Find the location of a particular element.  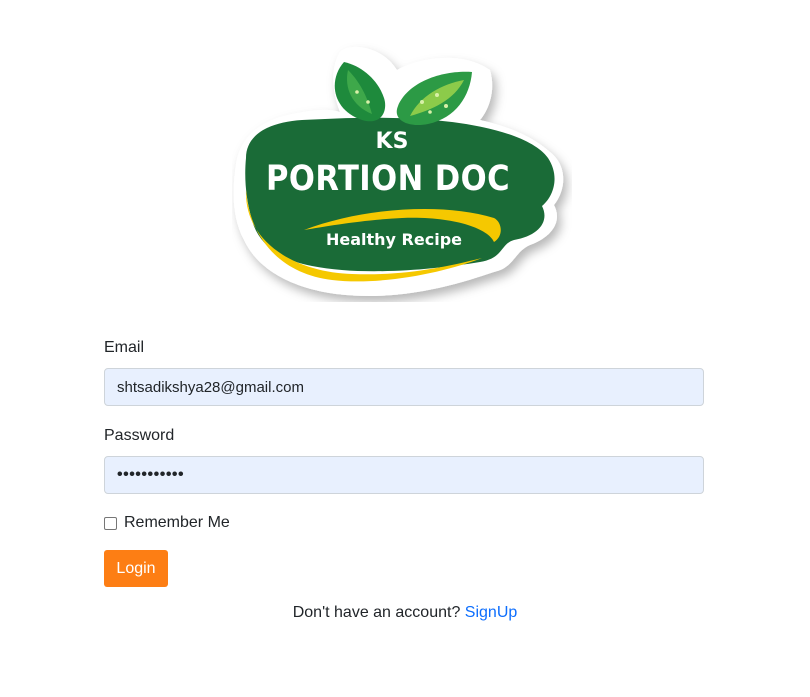

password-label: Password is located at coordinates (139, 435).